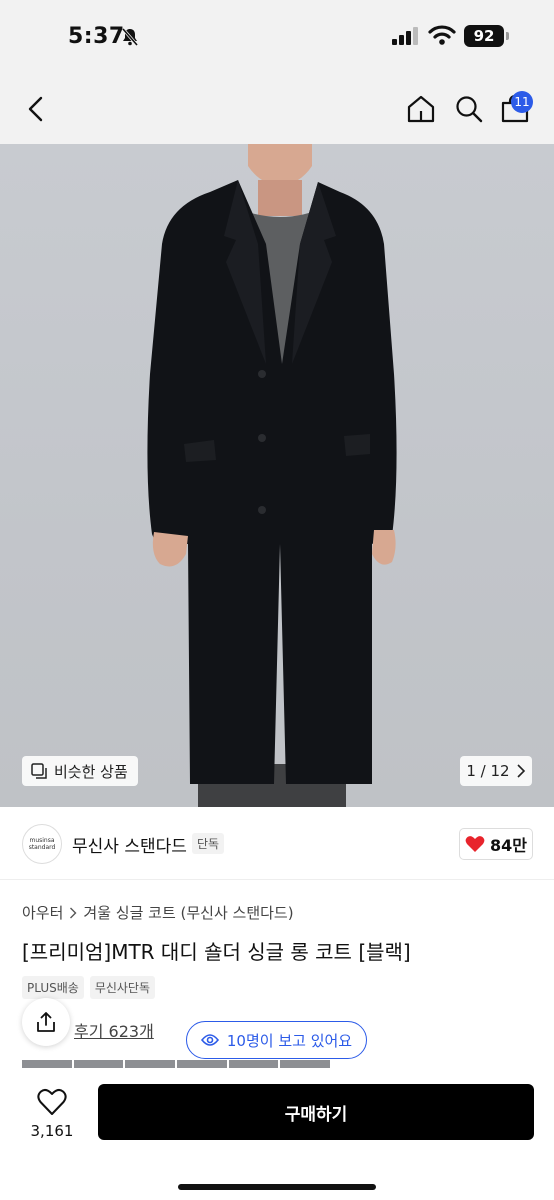 The image size is (554, 1200). Describe the element at coordinates (316, 1112) in the screenshot. I see `buy-button: 구매하기` at that location.